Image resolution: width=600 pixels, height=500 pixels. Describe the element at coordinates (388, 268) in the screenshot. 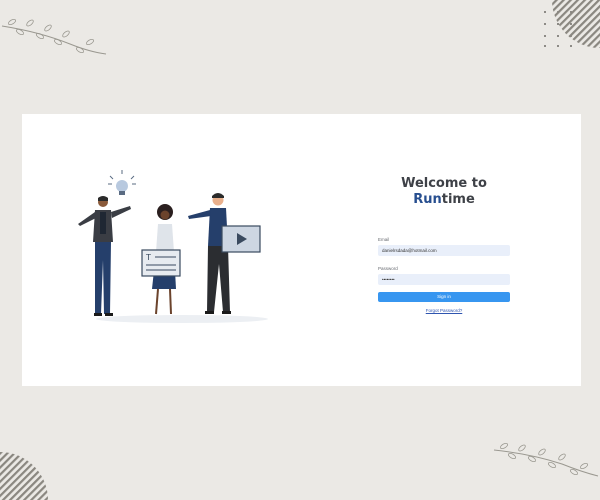

I see `password-label: Password` at that location.